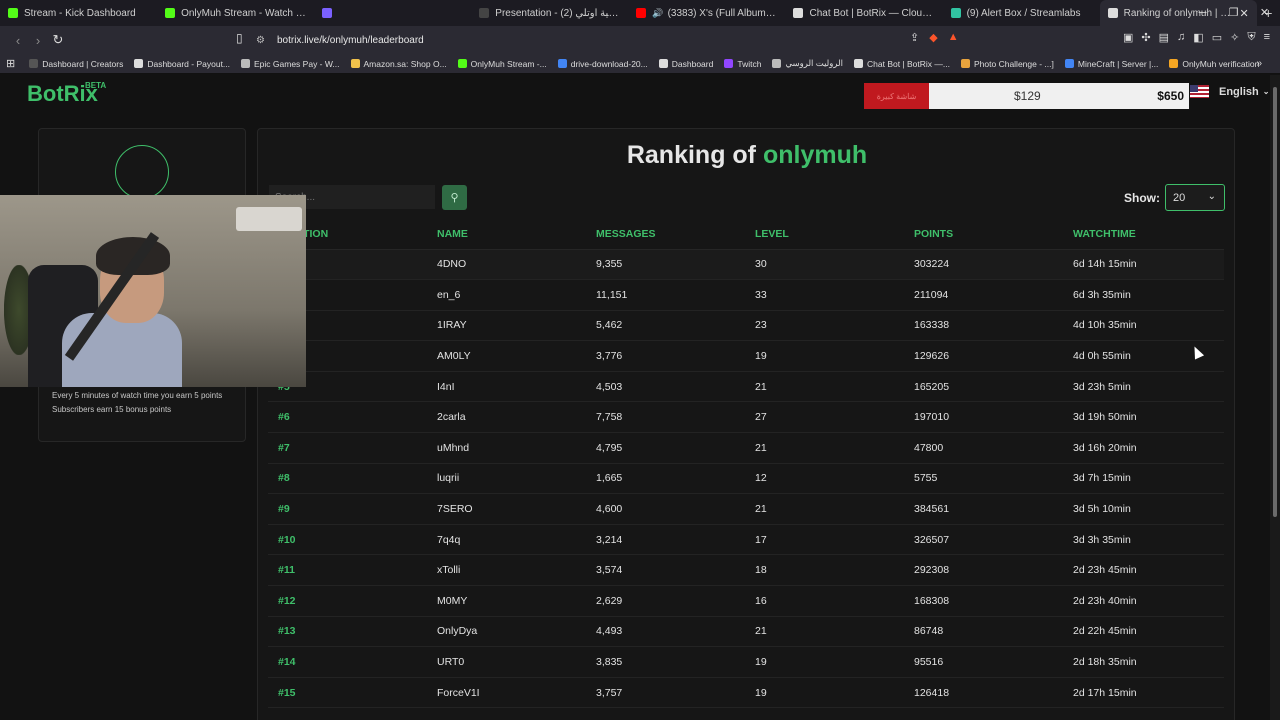  What do you see at coordinates (506, 234) in the screenshot?
I see `column-header-name: Name` at bounding box center [506, 234].